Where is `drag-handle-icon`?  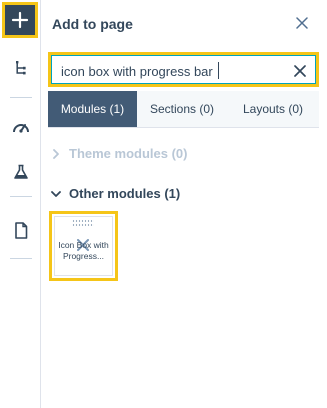
drag-handle-icon is located at coordinates (83, 224).